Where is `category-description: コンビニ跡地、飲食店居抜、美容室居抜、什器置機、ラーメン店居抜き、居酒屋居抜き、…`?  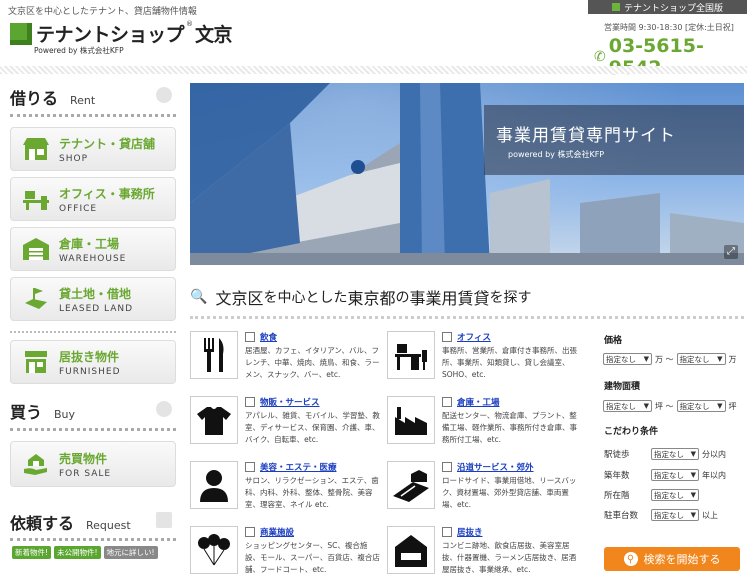 category-description: コンビニ跡地、飲食店居抜、美容室居抜、什器置機、ラーメン店居抜き、居酒屋居抜き、… is located at coordinates (509, 557).